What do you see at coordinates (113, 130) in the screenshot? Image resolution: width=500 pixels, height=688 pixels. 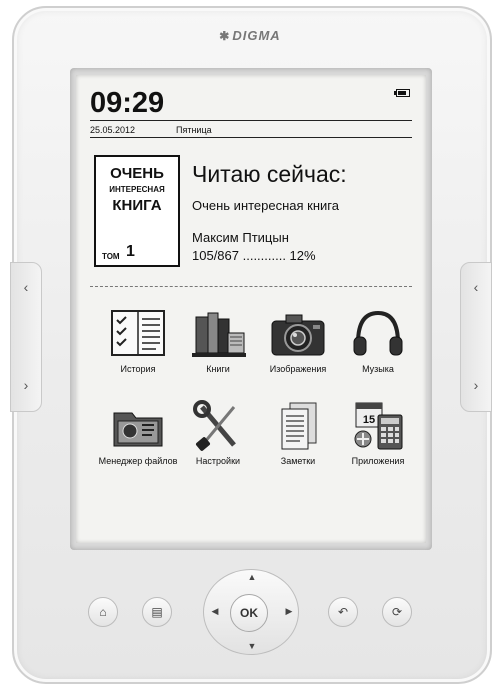 I see `date-label: 25.05.2012` at bounding box center [113, 130].